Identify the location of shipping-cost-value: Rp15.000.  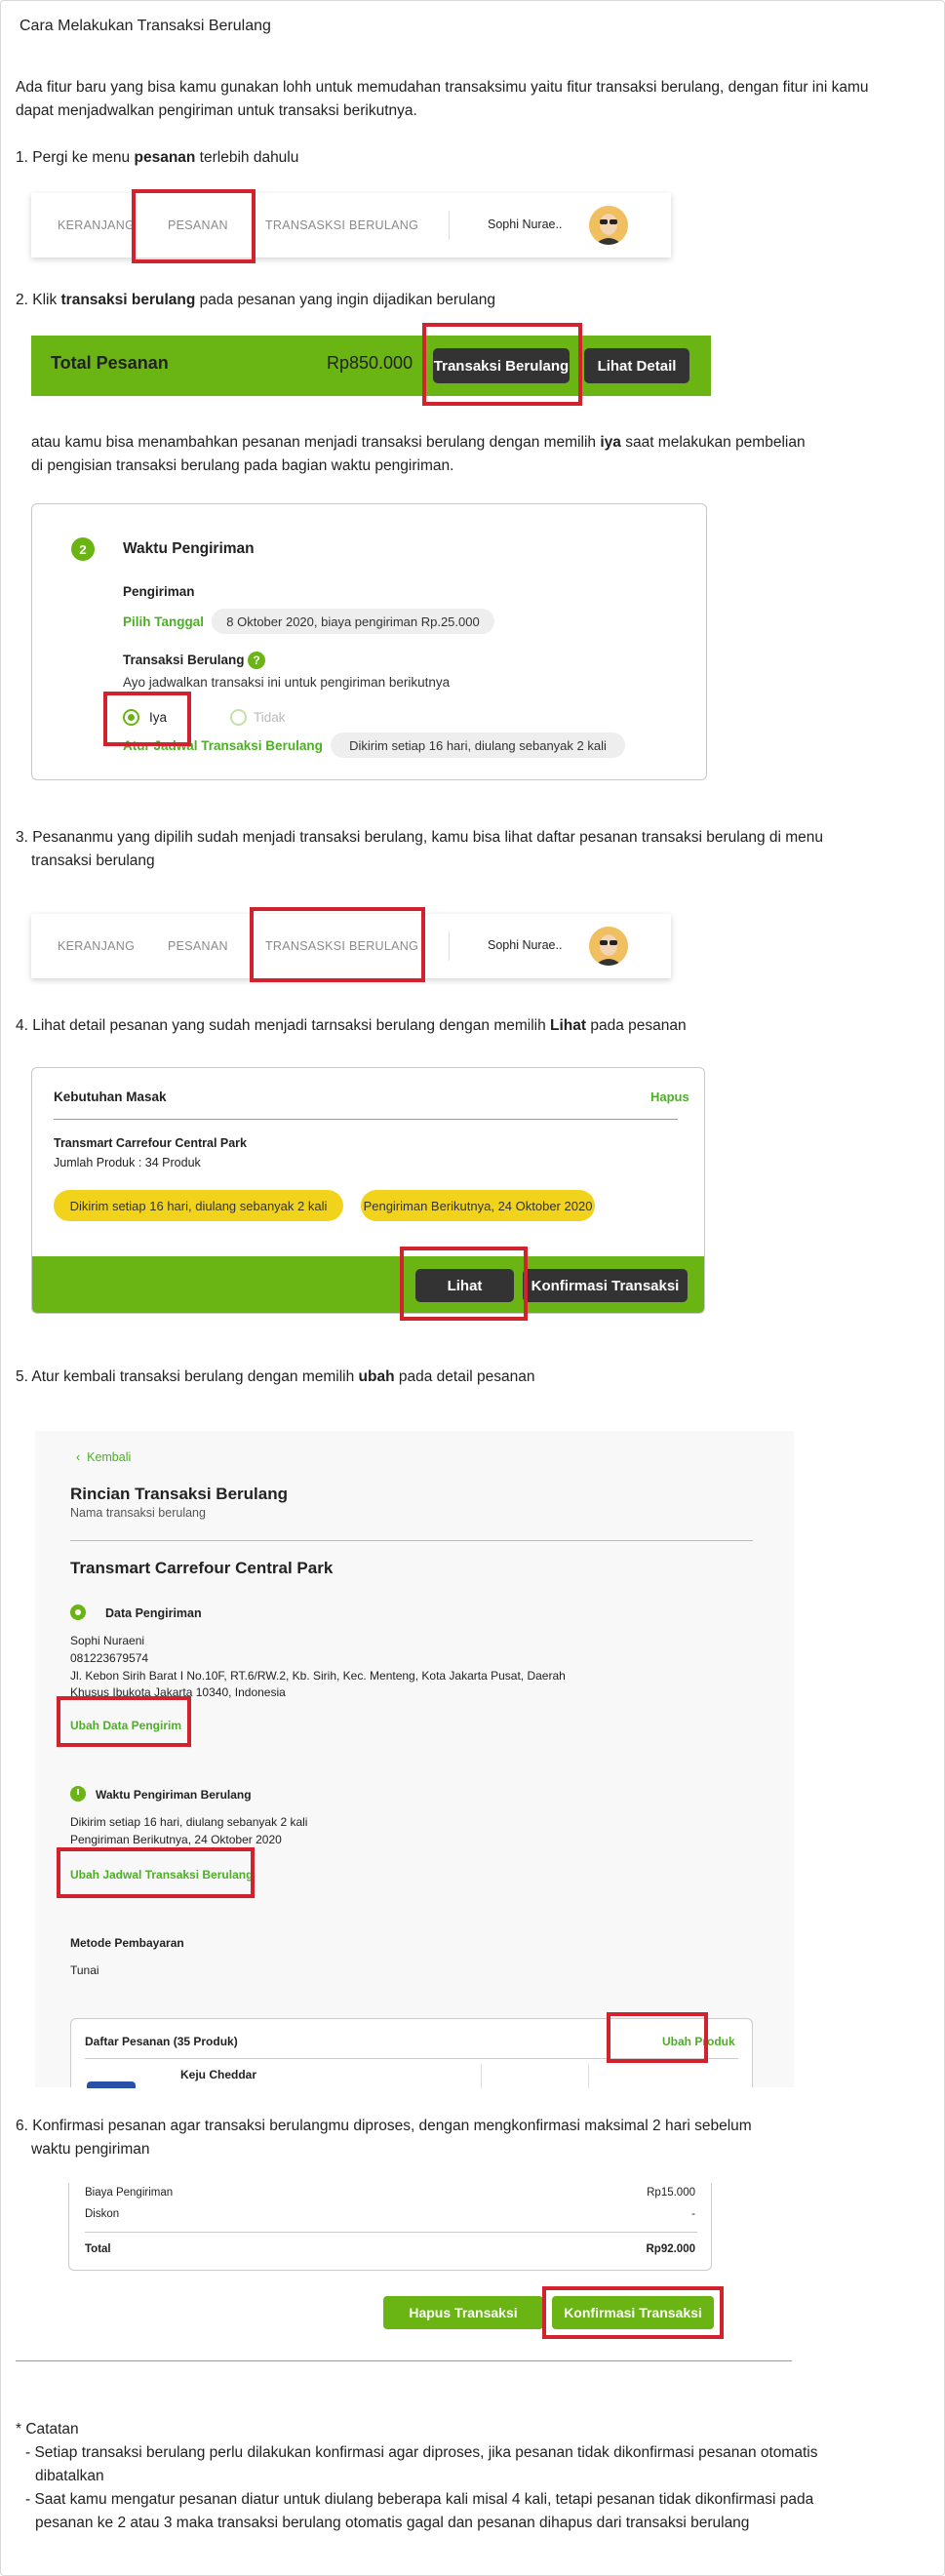
(671, 2193).